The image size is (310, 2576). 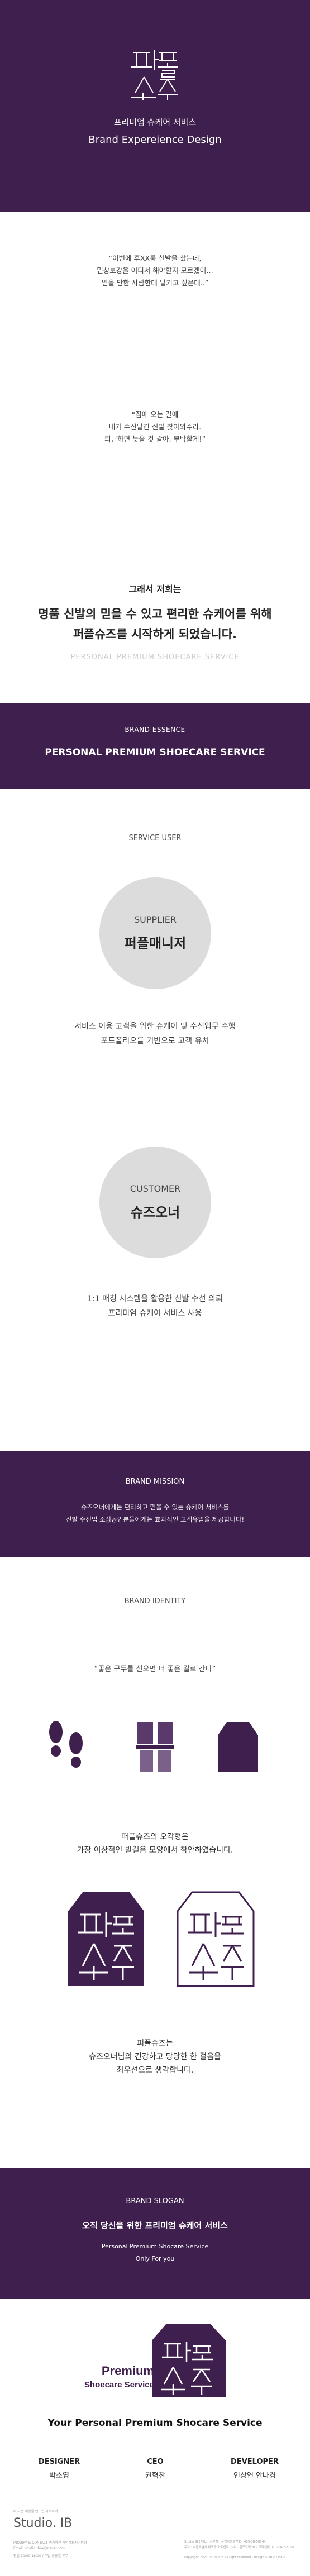 What do you see at coordinates (155, 2476) in the screenshot?
I see `credit-name: 권혁찬` at bounding box center [155, 2476].